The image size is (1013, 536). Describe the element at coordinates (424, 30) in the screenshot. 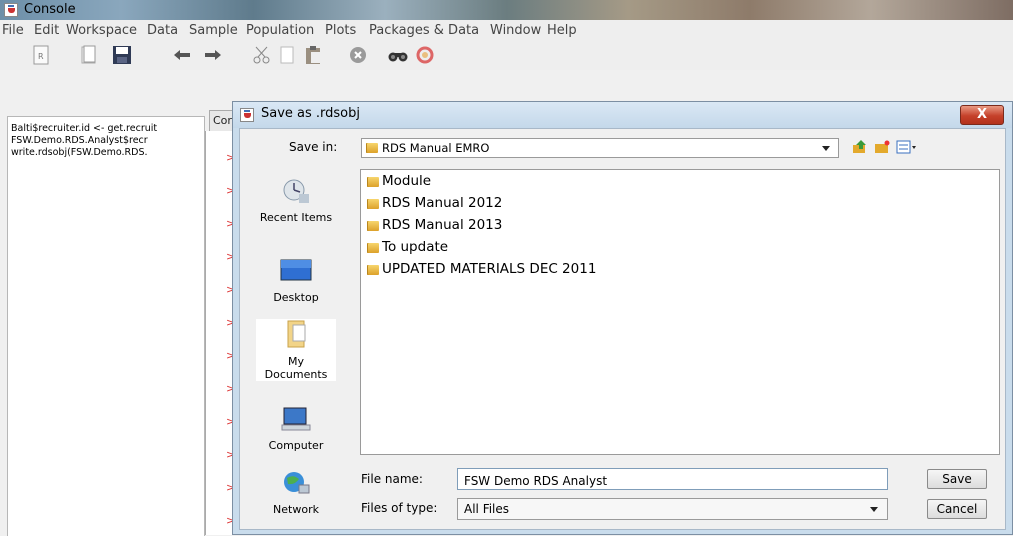

I see `menu-packages-data: Packages & Data` at that location.